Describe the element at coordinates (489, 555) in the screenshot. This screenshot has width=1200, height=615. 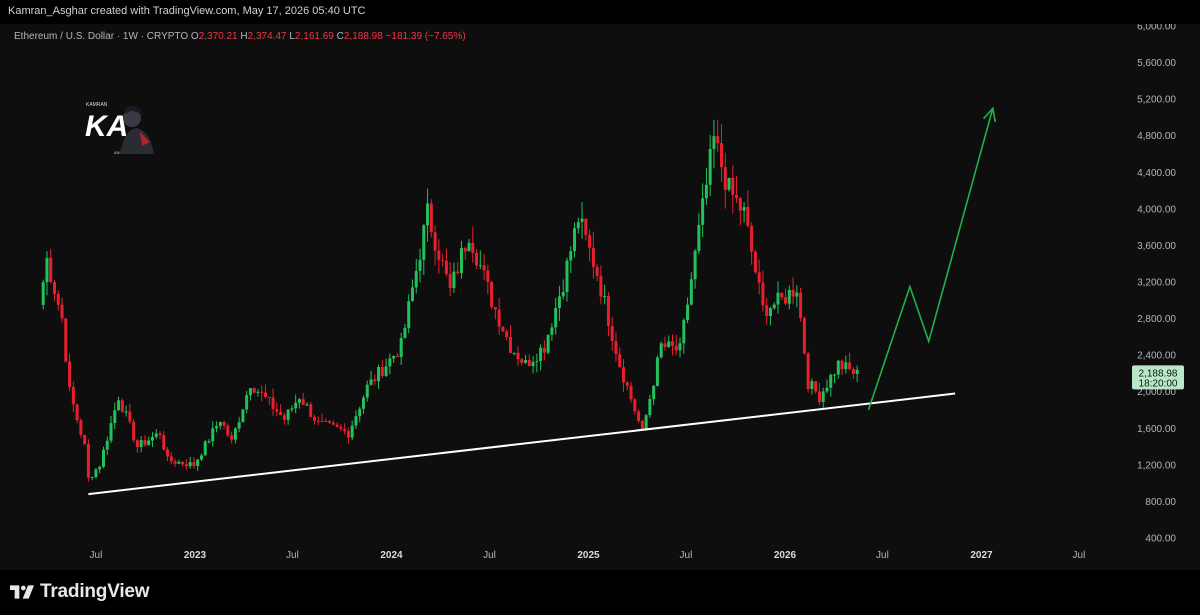
I see `time-tick-label: Jul` at that location.